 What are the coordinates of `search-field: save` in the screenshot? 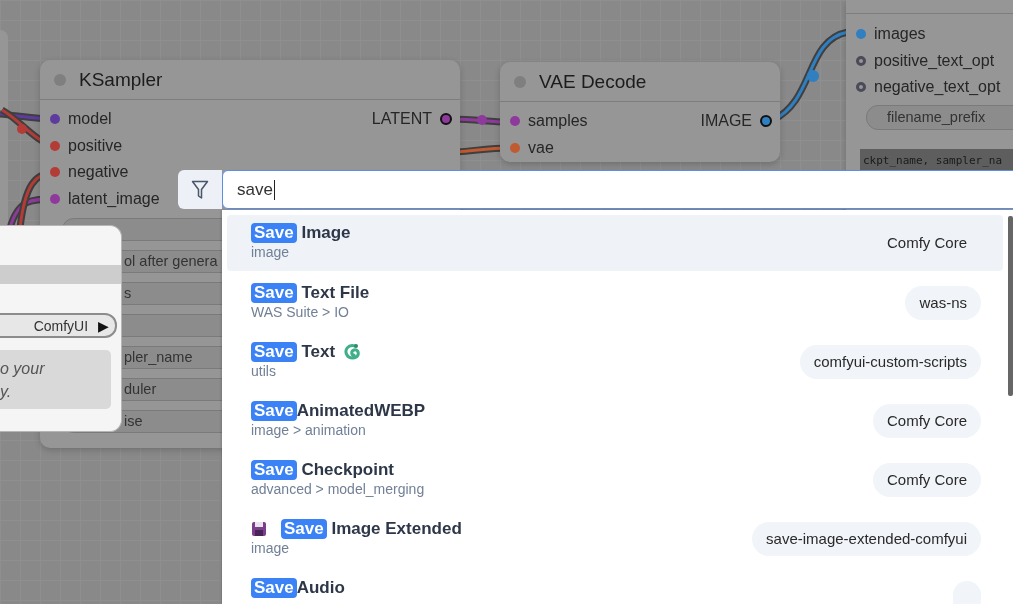 It's located at (617, 189).